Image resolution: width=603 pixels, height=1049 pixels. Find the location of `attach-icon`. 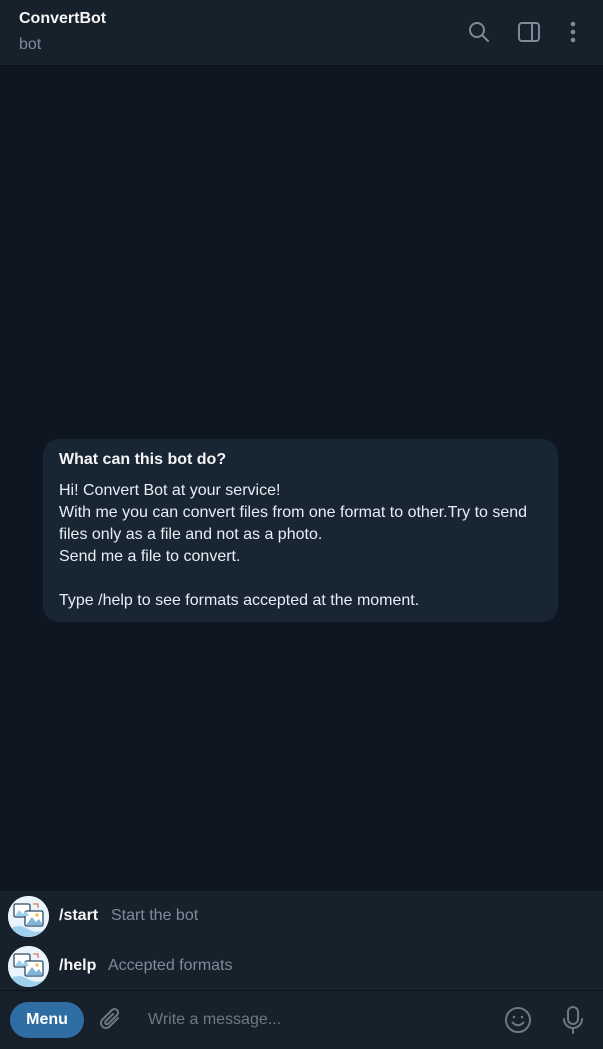

attach-icon is located at coordinates (111, 1020).